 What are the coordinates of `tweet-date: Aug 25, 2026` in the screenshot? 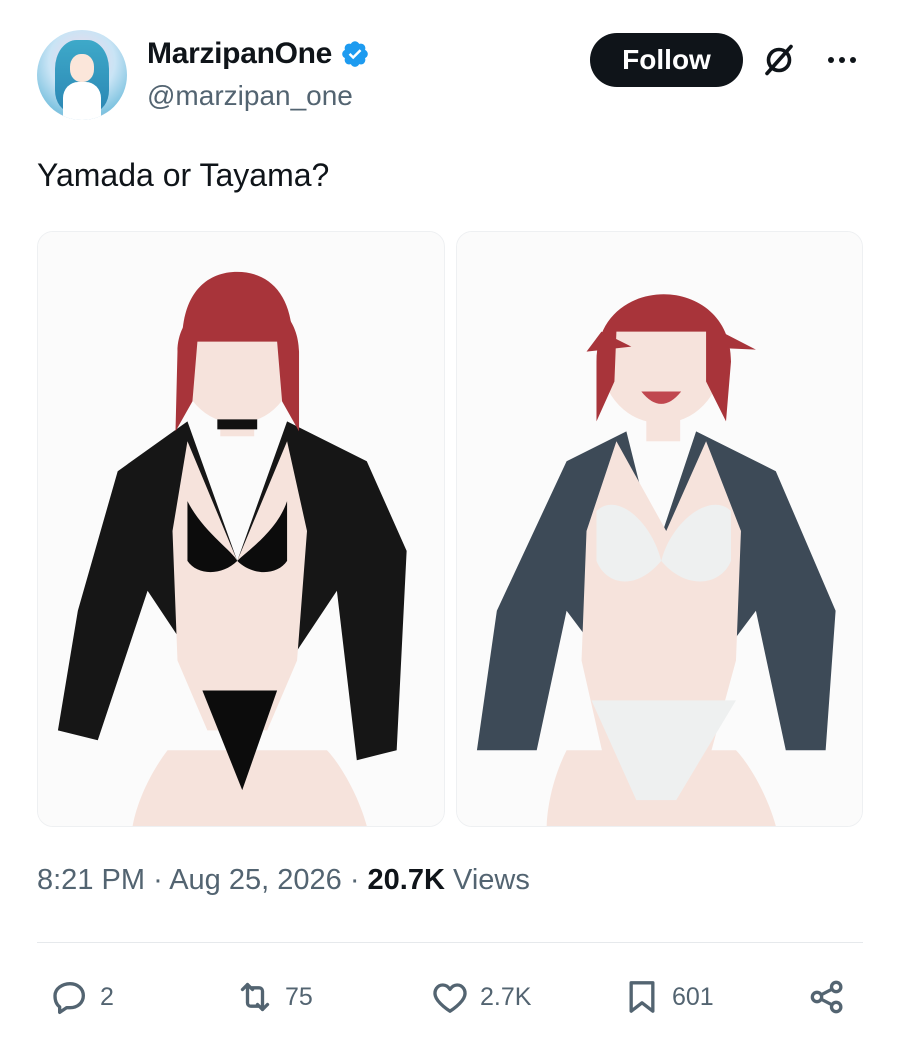 It's located at (255, 880).